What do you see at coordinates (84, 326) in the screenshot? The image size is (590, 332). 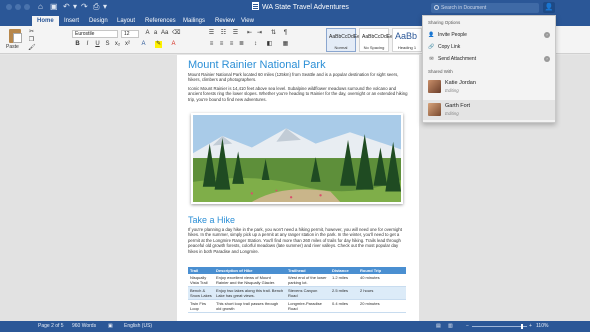 I see `word-count: 960 Words` at bounding box center [84, 326].